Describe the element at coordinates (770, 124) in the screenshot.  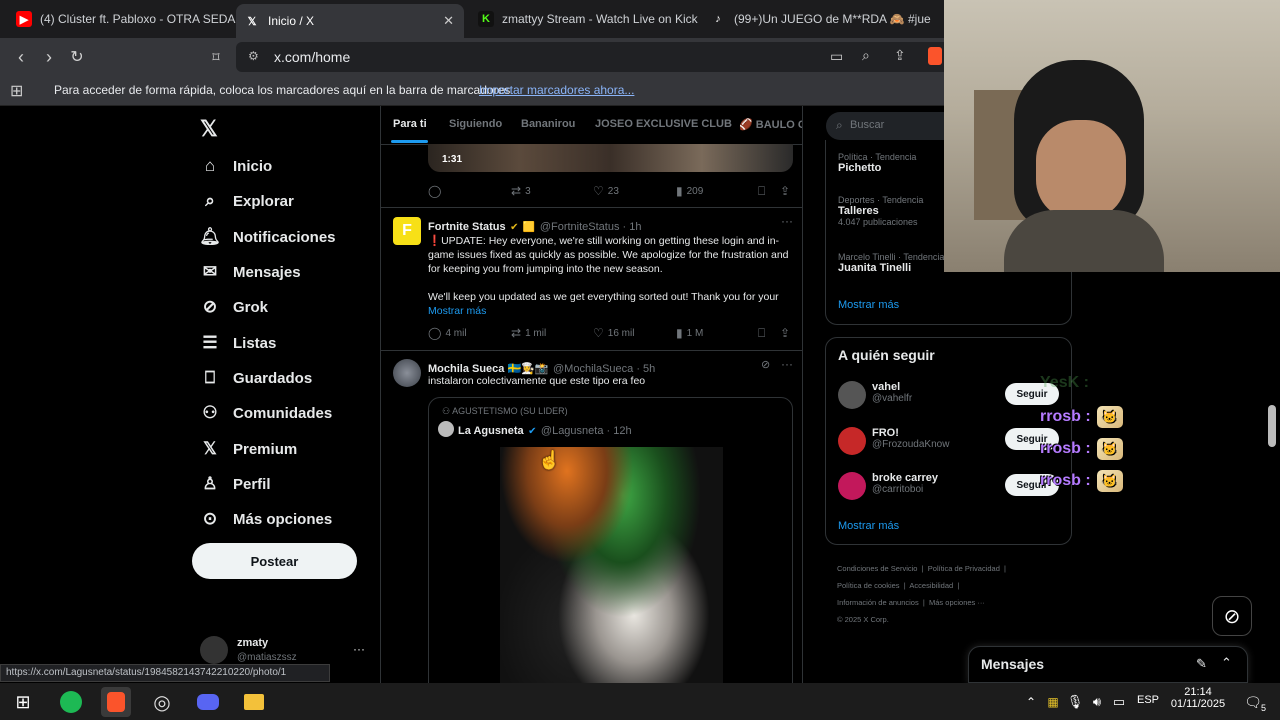
I see `tab-baulo: 🏈 BAULO CL` at that location.